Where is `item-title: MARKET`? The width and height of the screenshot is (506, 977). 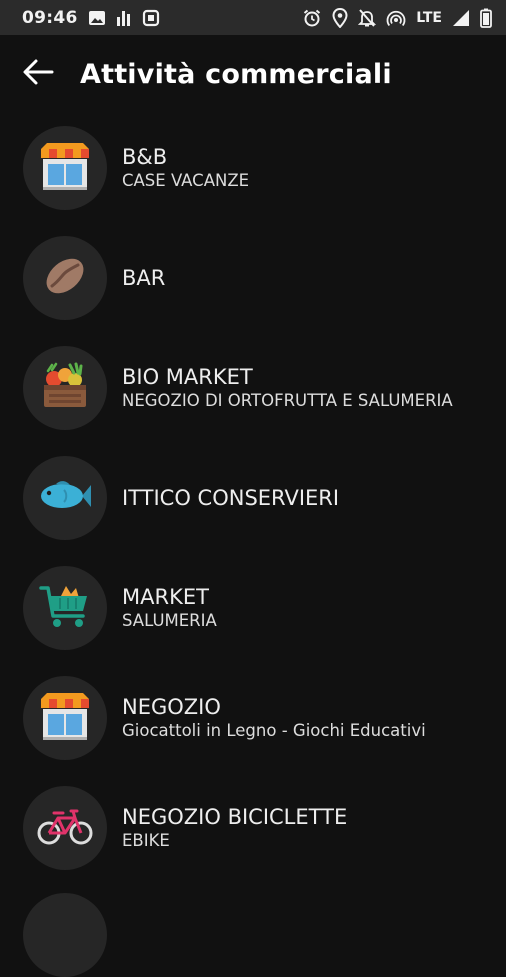 item-title: MARKET is located at coordinates (165, 597).